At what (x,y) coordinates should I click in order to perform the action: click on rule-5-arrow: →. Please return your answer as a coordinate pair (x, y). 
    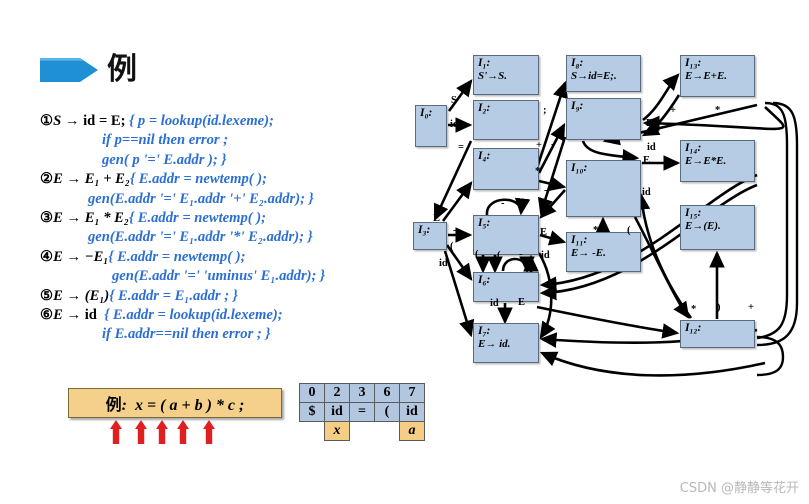
    Looking at the image, I should click on (74, 295).